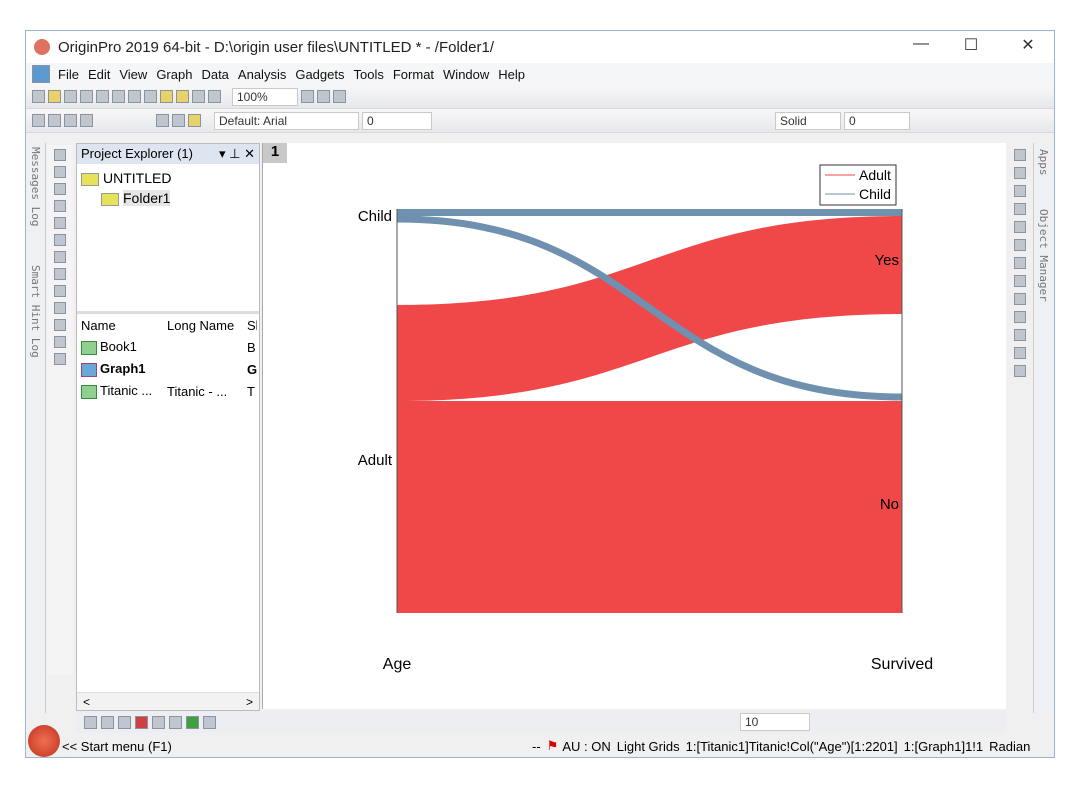 The height and width of the screenshot is (787, 1080). What do you see at coordinates (90, 722) in the screenshot?
I see `line-plot-icon` at bounding box center [90, 722].